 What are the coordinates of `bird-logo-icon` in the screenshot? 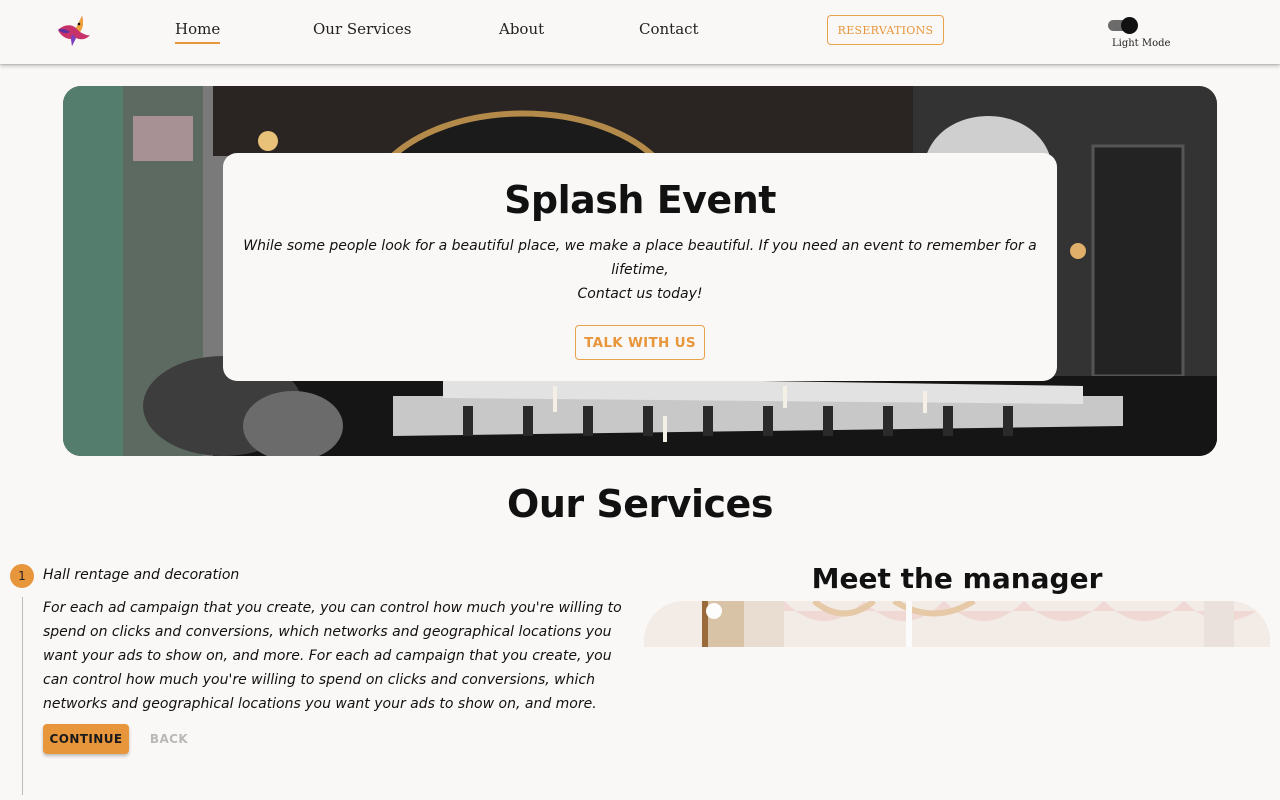 It's located at (73, 31).